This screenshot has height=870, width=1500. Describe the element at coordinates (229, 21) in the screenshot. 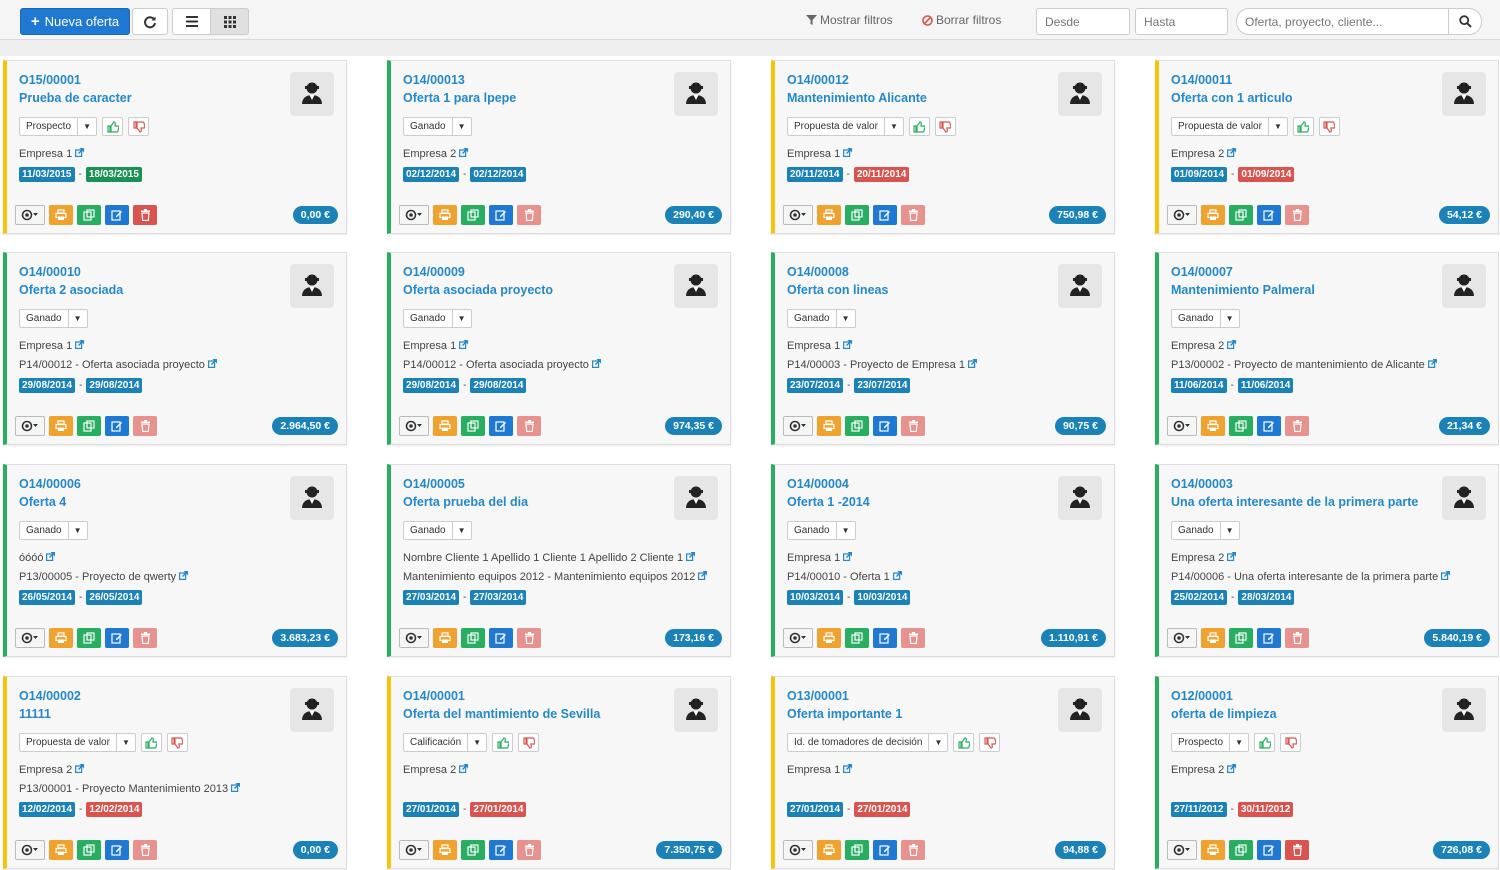

I see `grid-view-button` at that location.